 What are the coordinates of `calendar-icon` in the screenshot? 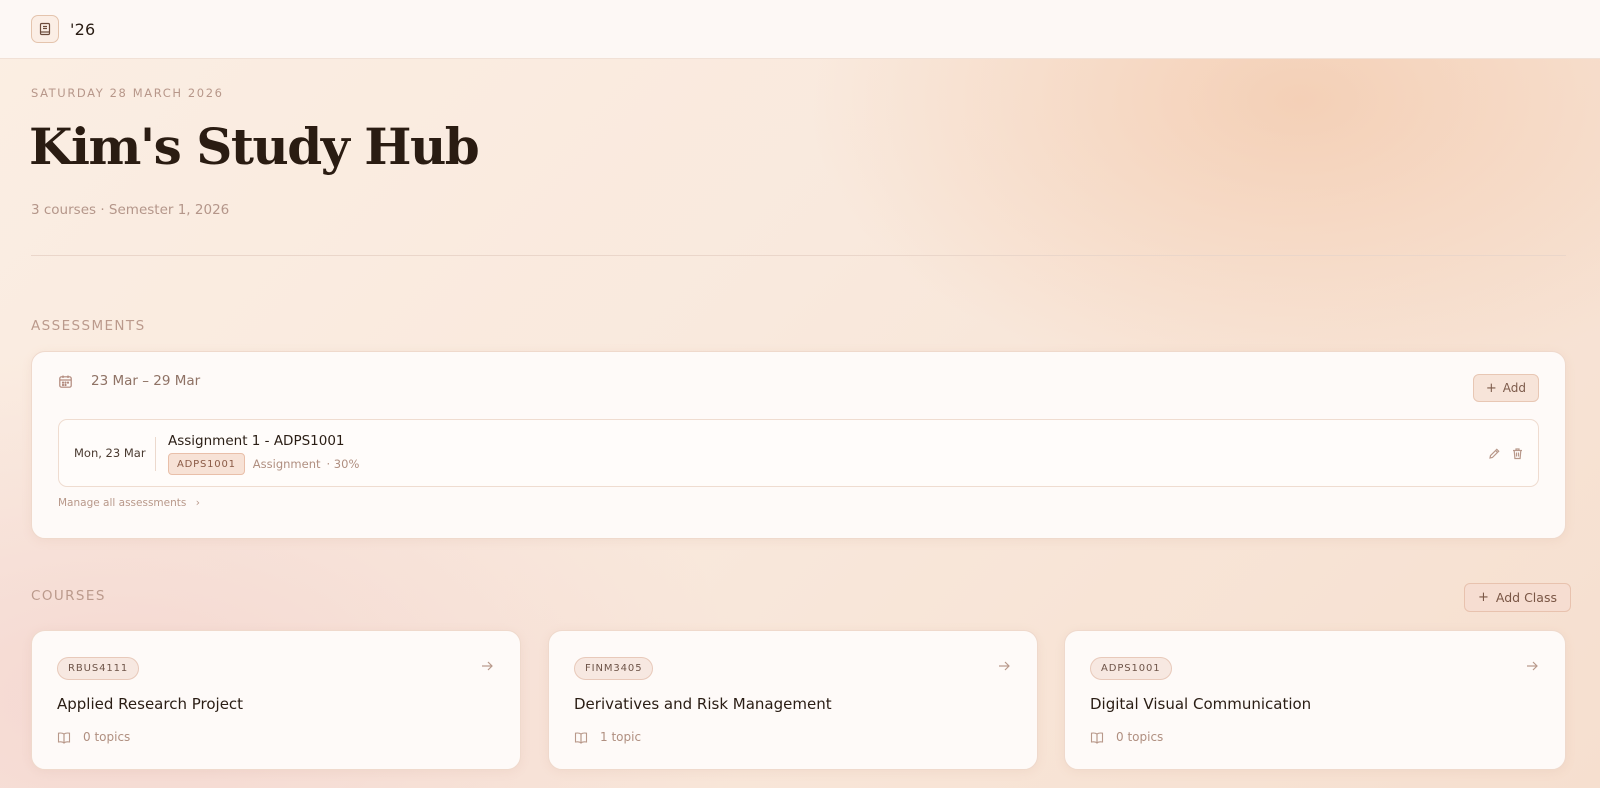 It's located at (70, 381).